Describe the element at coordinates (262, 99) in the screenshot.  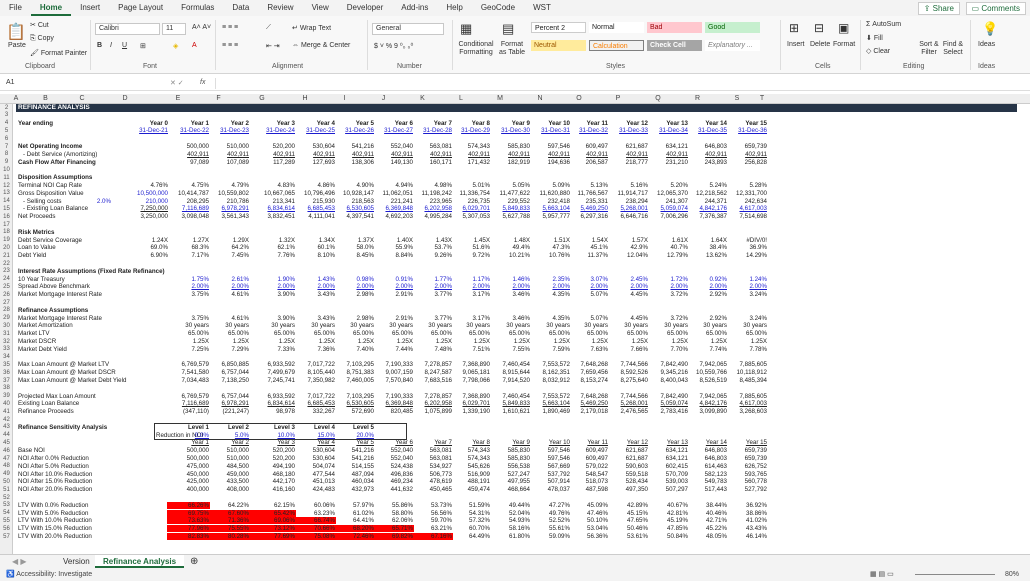
I see `column-header-g: G` at that location.